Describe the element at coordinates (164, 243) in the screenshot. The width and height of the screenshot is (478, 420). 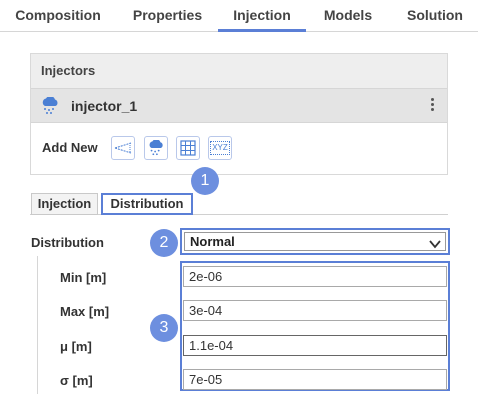
I see `callout-badge-2: 2` at that location.